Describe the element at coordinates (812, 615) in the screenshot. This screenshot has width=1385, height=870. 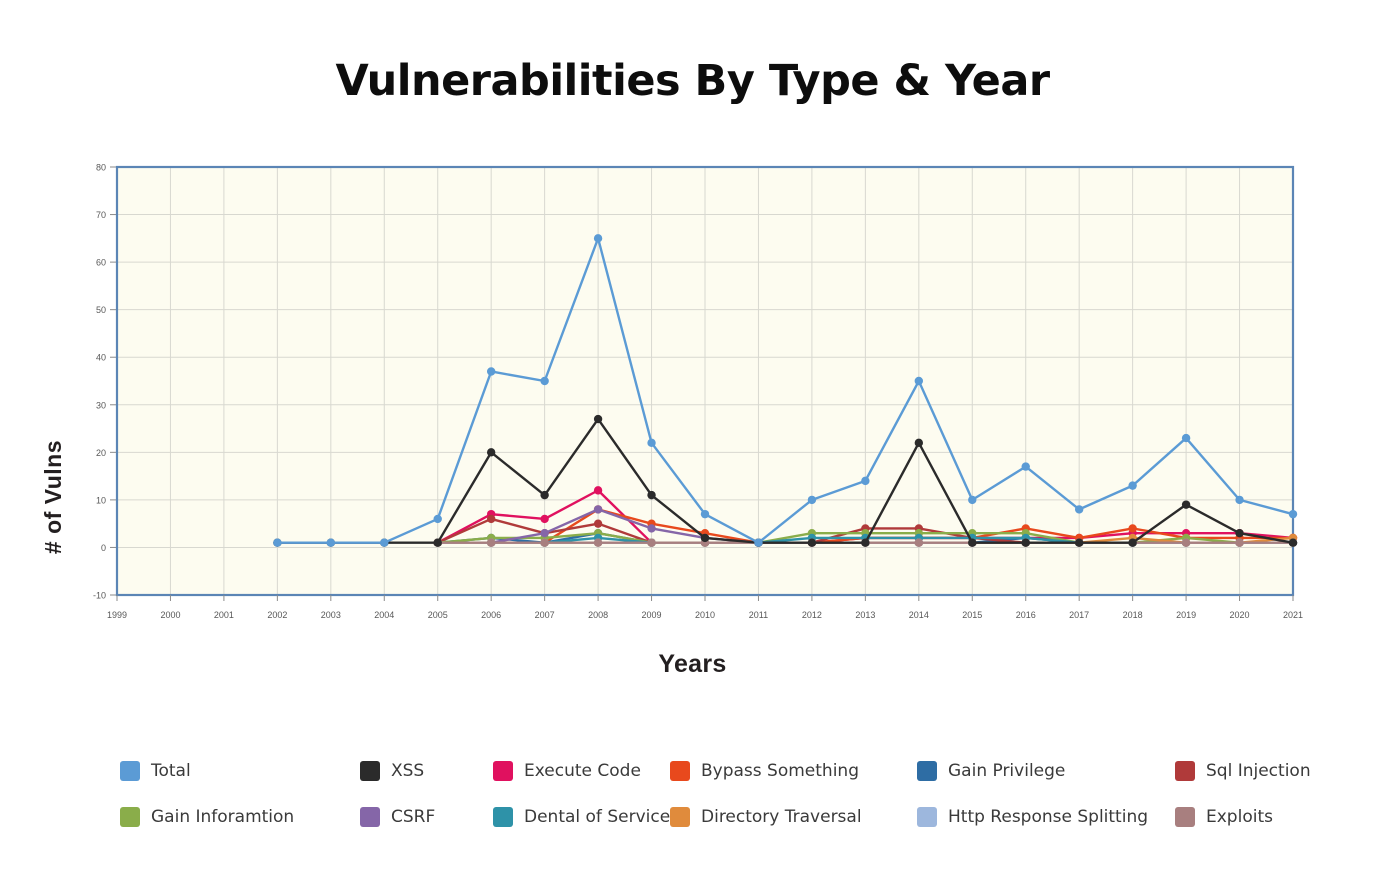
I see `x-tick-label: 2012` at that location.